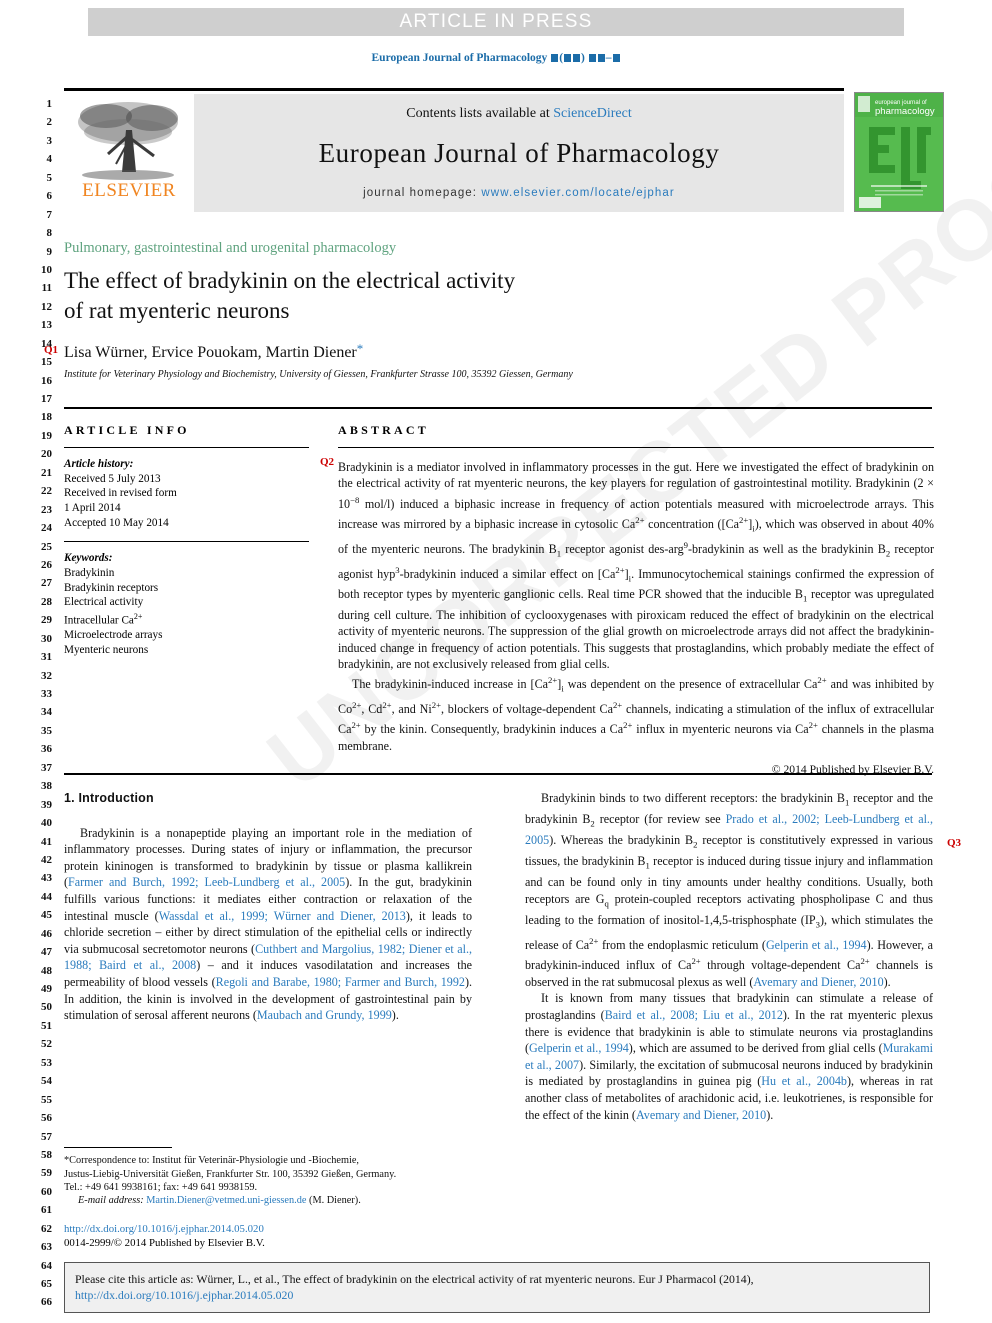 The width and height of the screenshot is (992, 1323). What do you see at coordinates (899, 152) in the screenshot?
I see `journal-cover-image: european journal of pharmacology` at bounding box center [899, 152].